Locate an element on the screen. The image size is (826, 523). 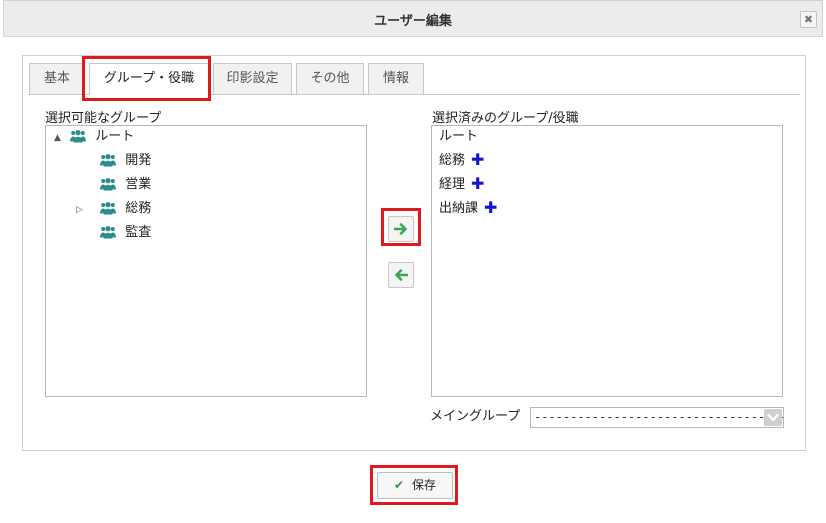
save-button: ✔ 保存 is located at coordinates (415, 485).